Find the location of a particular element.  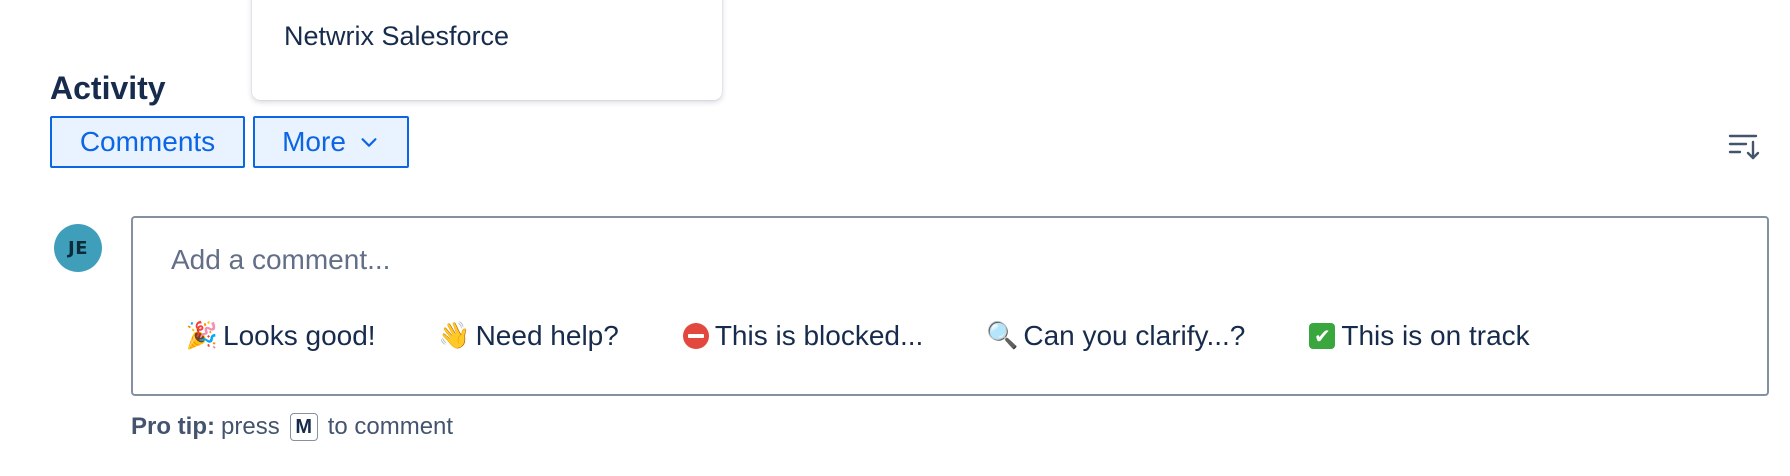

chevron-down-icon is located at coordinates (369, 142).